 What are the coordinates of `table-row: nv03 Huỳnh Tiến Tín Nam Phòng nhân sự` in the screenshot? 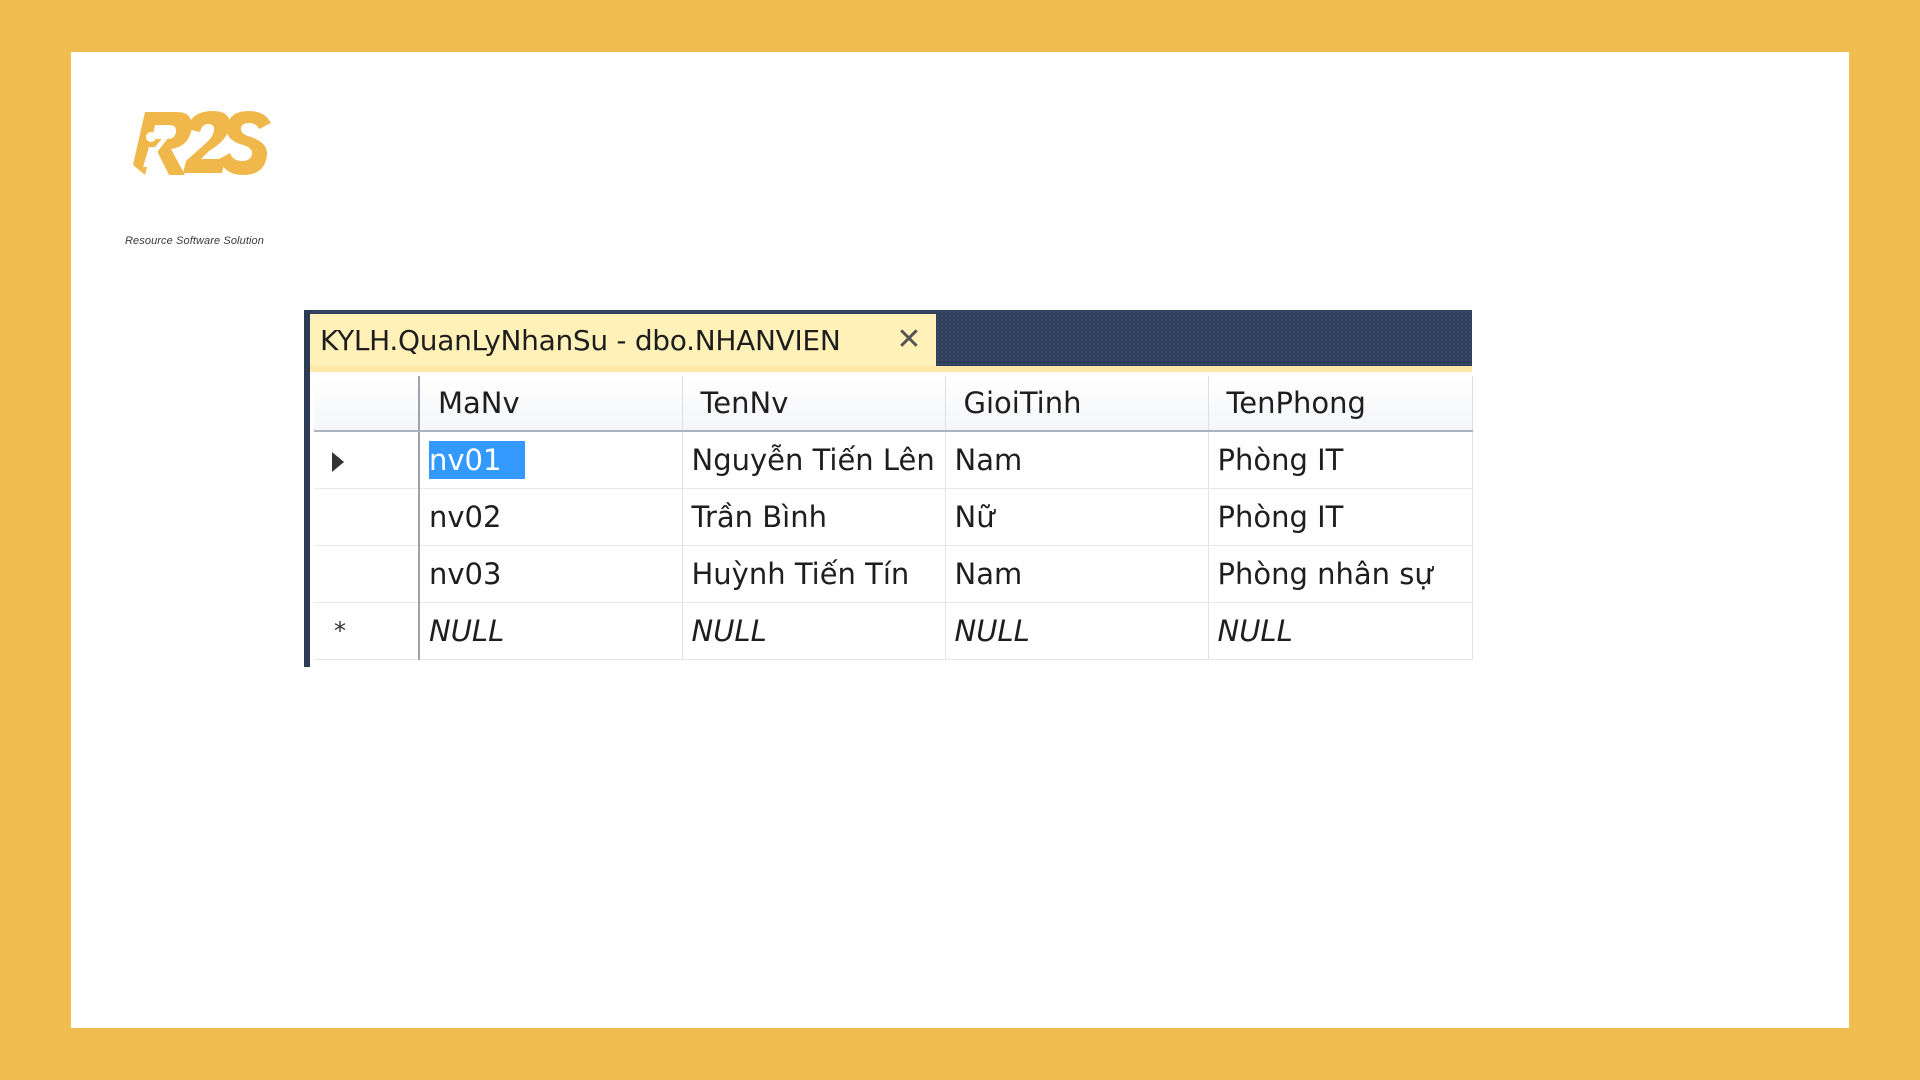 It's located at (893, 574).